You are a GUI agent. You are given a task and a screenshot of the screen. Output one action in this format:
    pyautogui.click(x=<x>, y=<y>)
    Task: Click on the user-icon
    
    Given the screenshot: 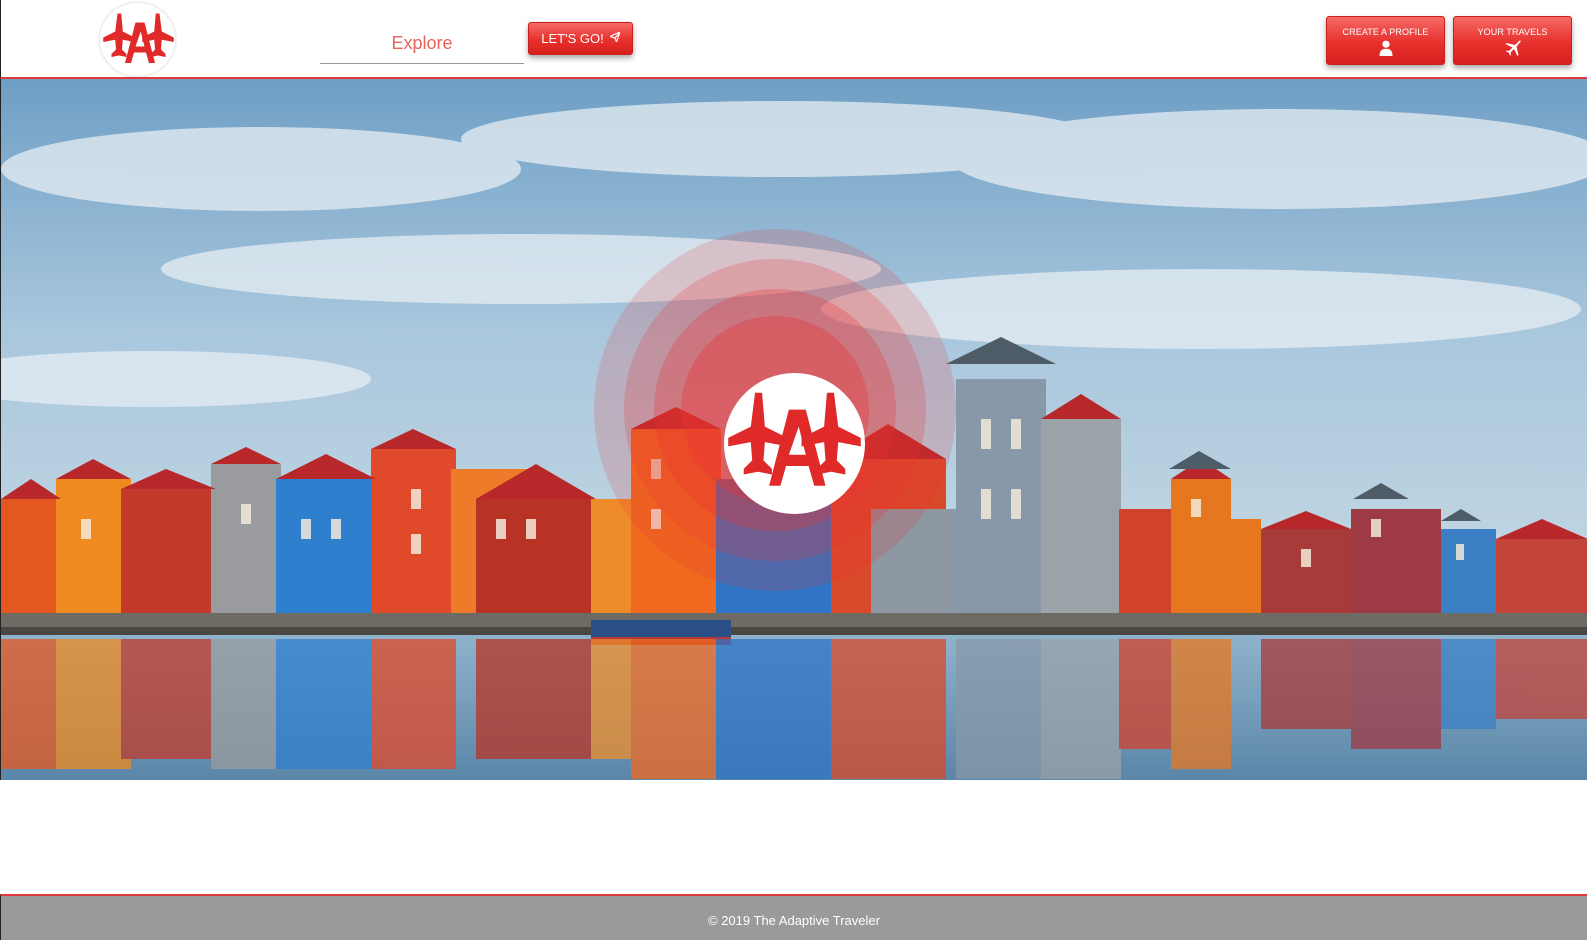 What is the action you would take?
    pyautogui.click(x=1386, y=50)
    